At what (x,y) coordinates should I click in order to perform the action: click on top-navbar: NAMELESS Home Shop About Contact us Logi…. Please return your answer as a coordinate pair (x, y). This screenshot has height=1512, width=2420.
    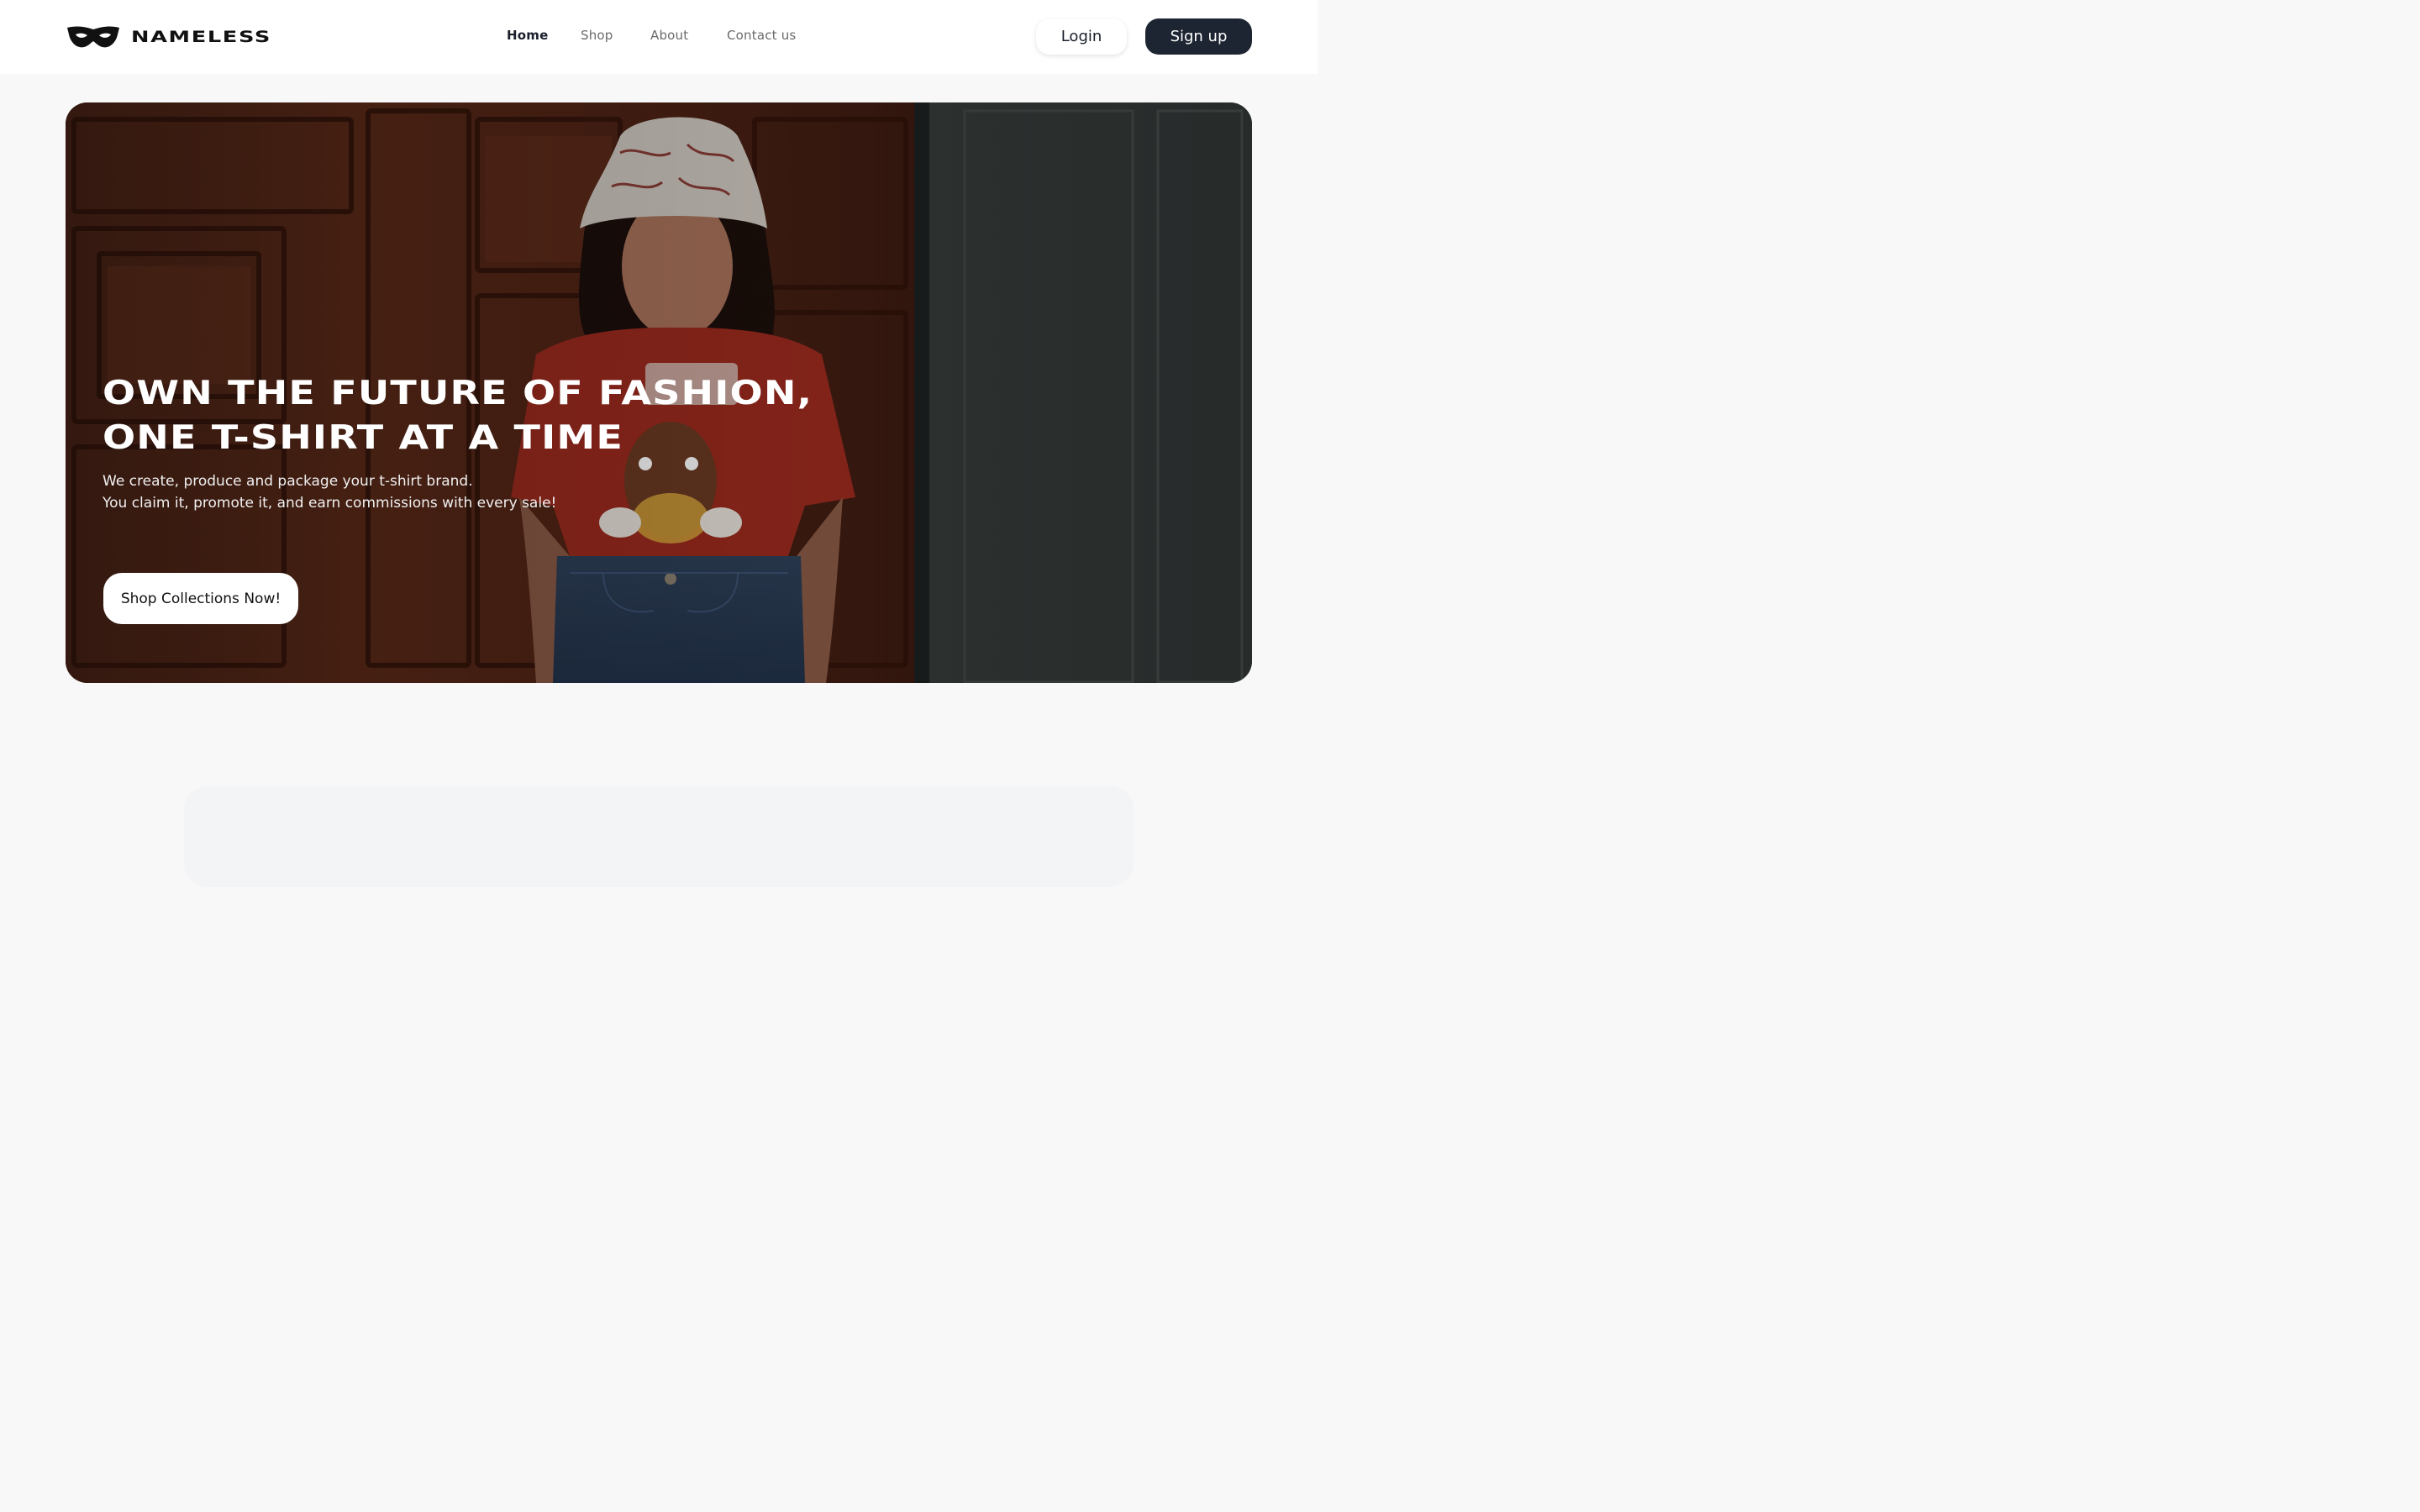
    Looking at the image, I should click on (659, 37).